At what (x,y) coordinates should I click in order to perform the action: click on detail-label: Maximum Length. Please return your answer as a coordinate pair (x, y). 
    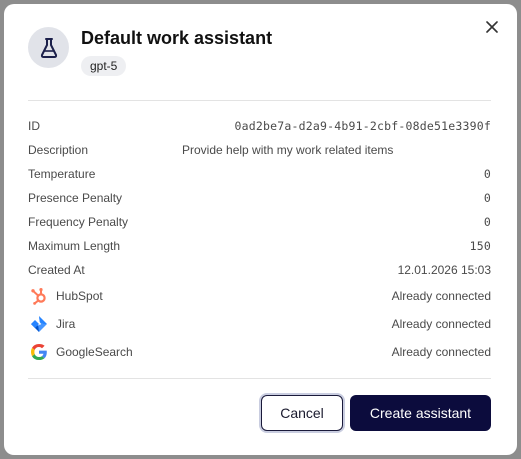
    Looking at the image, I should click on (74, 246).